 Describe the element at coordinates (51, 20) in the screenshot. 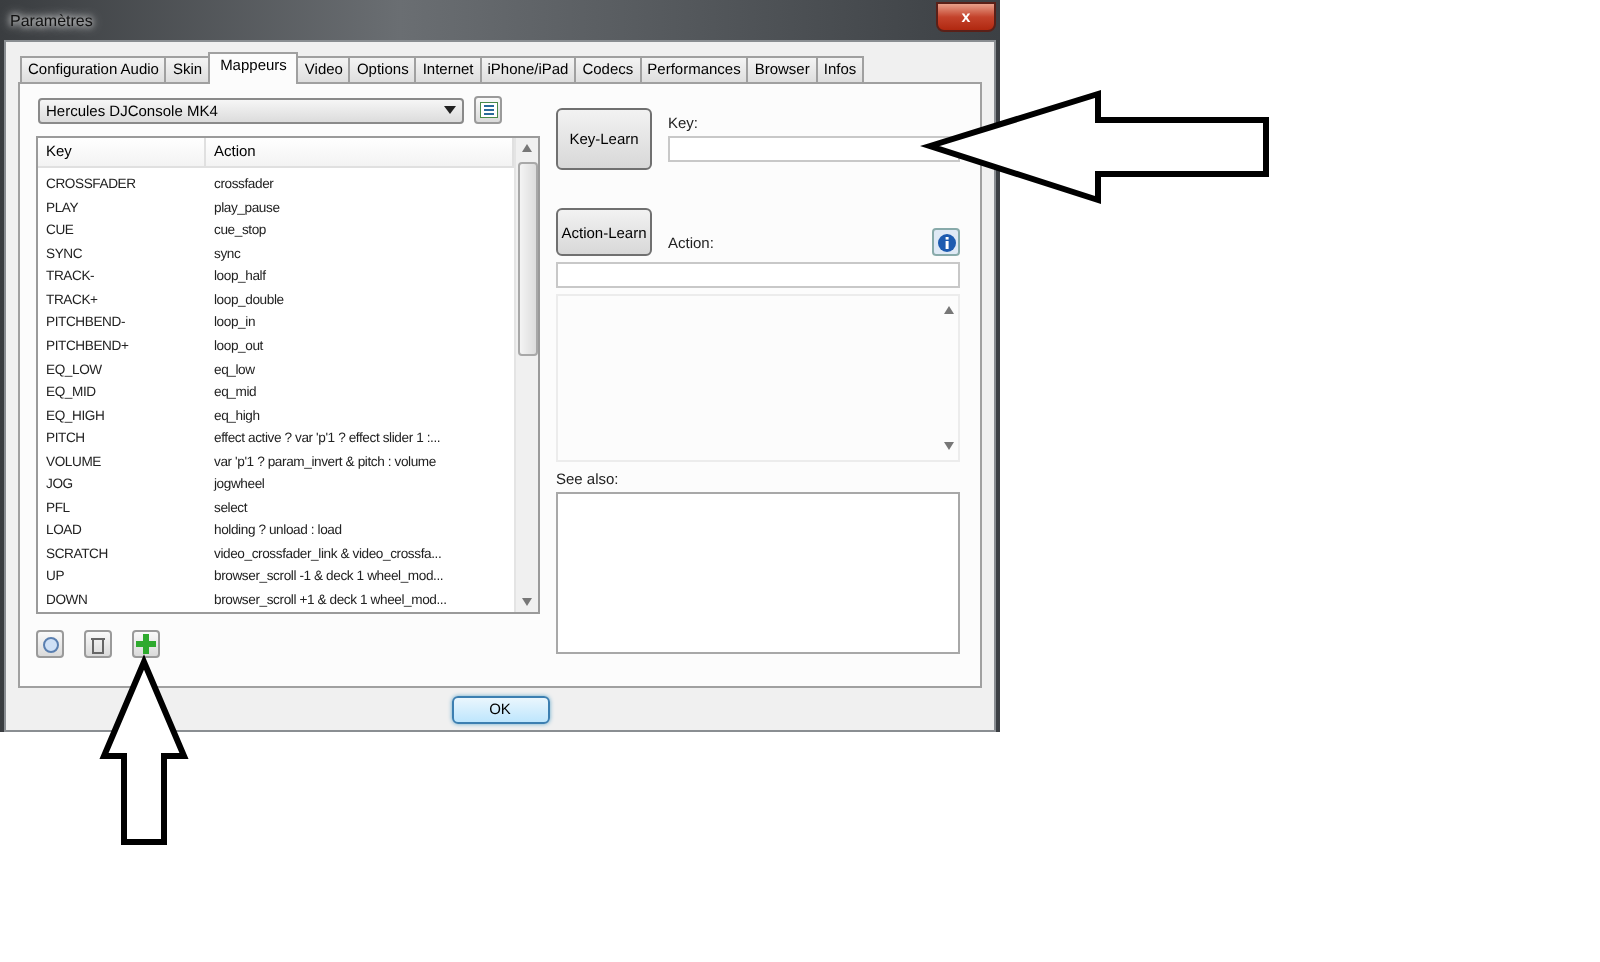

I see `window-title: Paramètres` at that location.